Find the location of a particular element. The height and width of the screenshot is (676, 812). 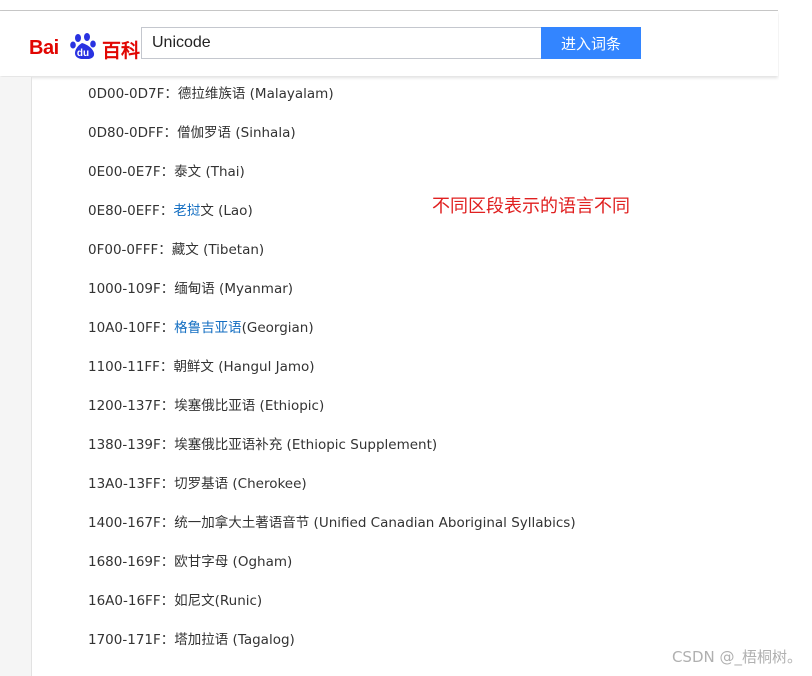

range-code: 16A0-16FF： is located at coordinates (131, 601).